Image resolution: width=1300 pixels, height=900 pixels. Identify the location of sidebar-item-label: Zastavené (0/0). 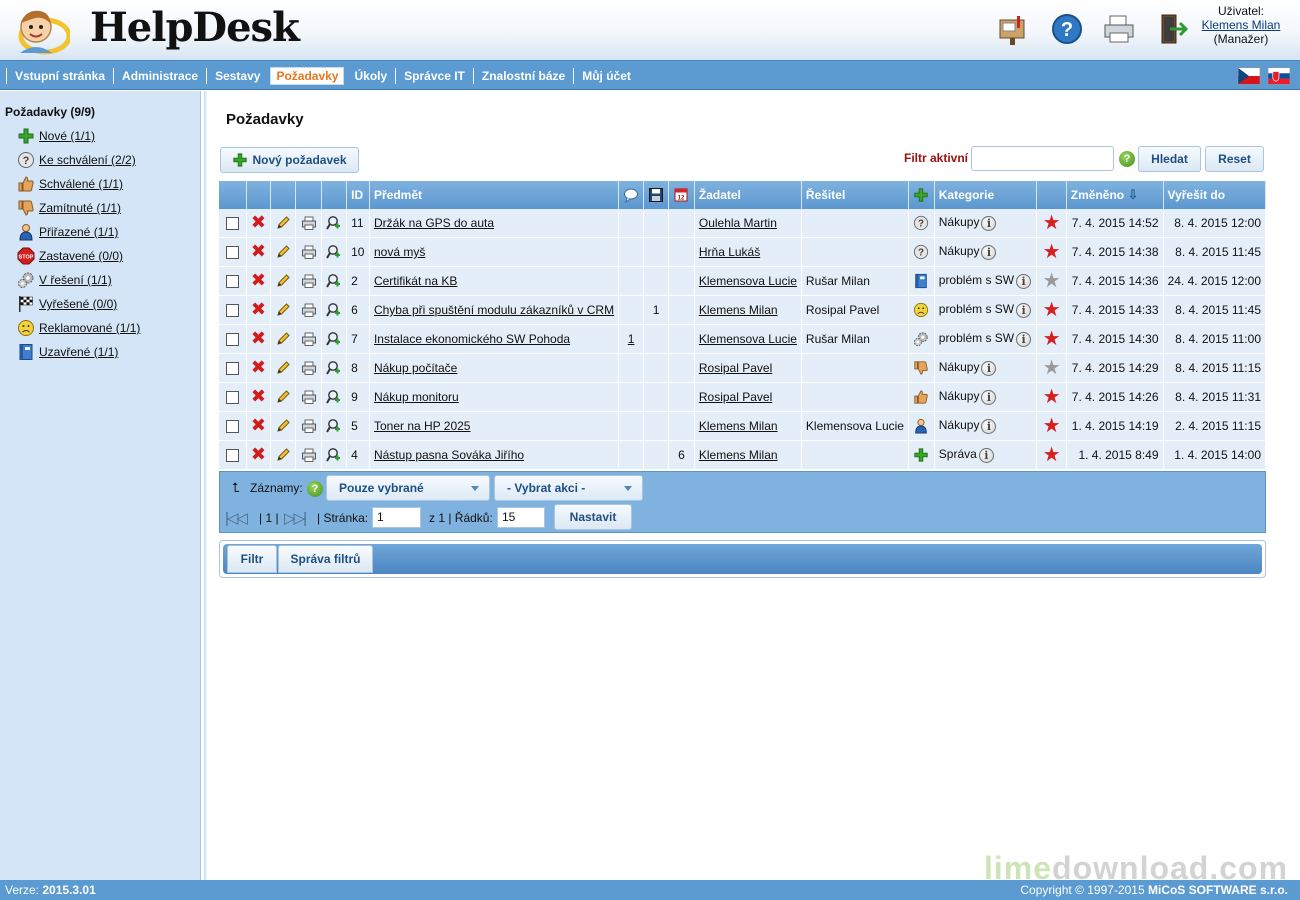
(81, 256).